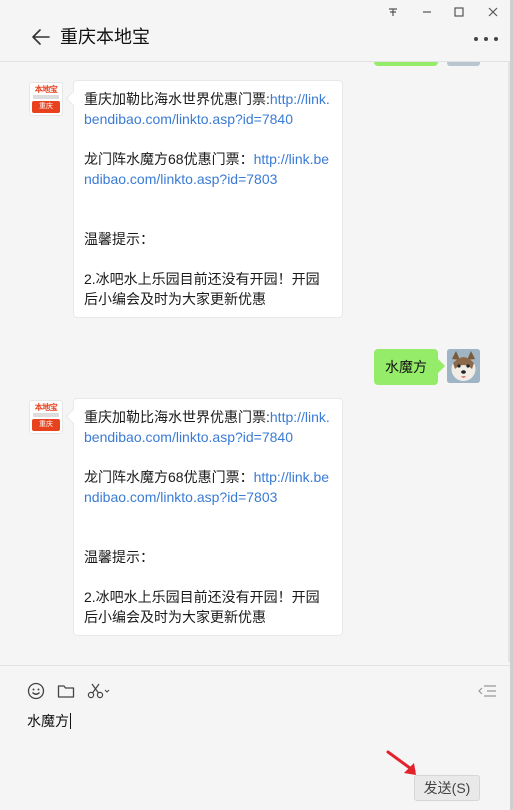 This screenshot has height=810, width=513. Describe the element at coordinates (427, 12) in the screenshot. I see `minimize-icon` at that location.